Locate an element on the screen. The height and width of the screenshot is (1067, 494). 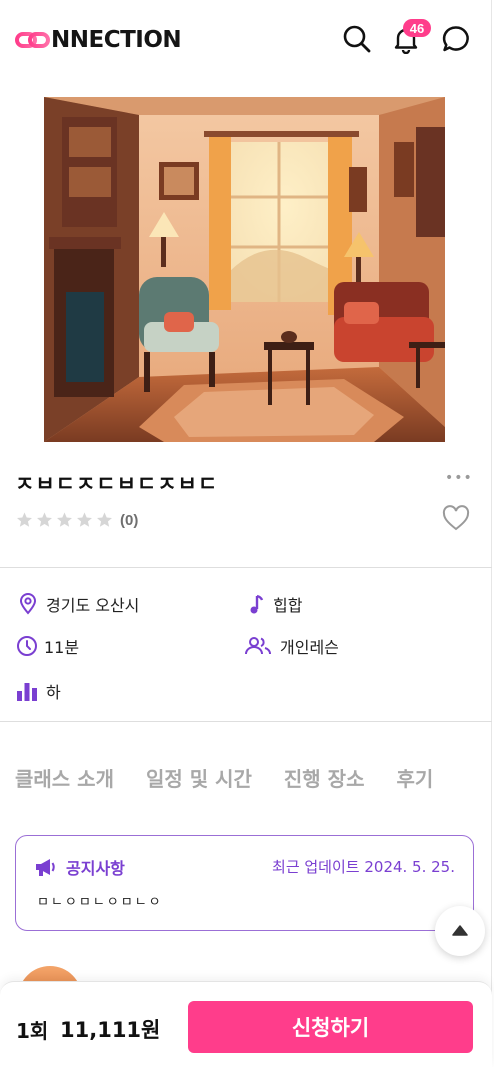
location-text: 경기도 오산시 is located at coordinates (93, 605).